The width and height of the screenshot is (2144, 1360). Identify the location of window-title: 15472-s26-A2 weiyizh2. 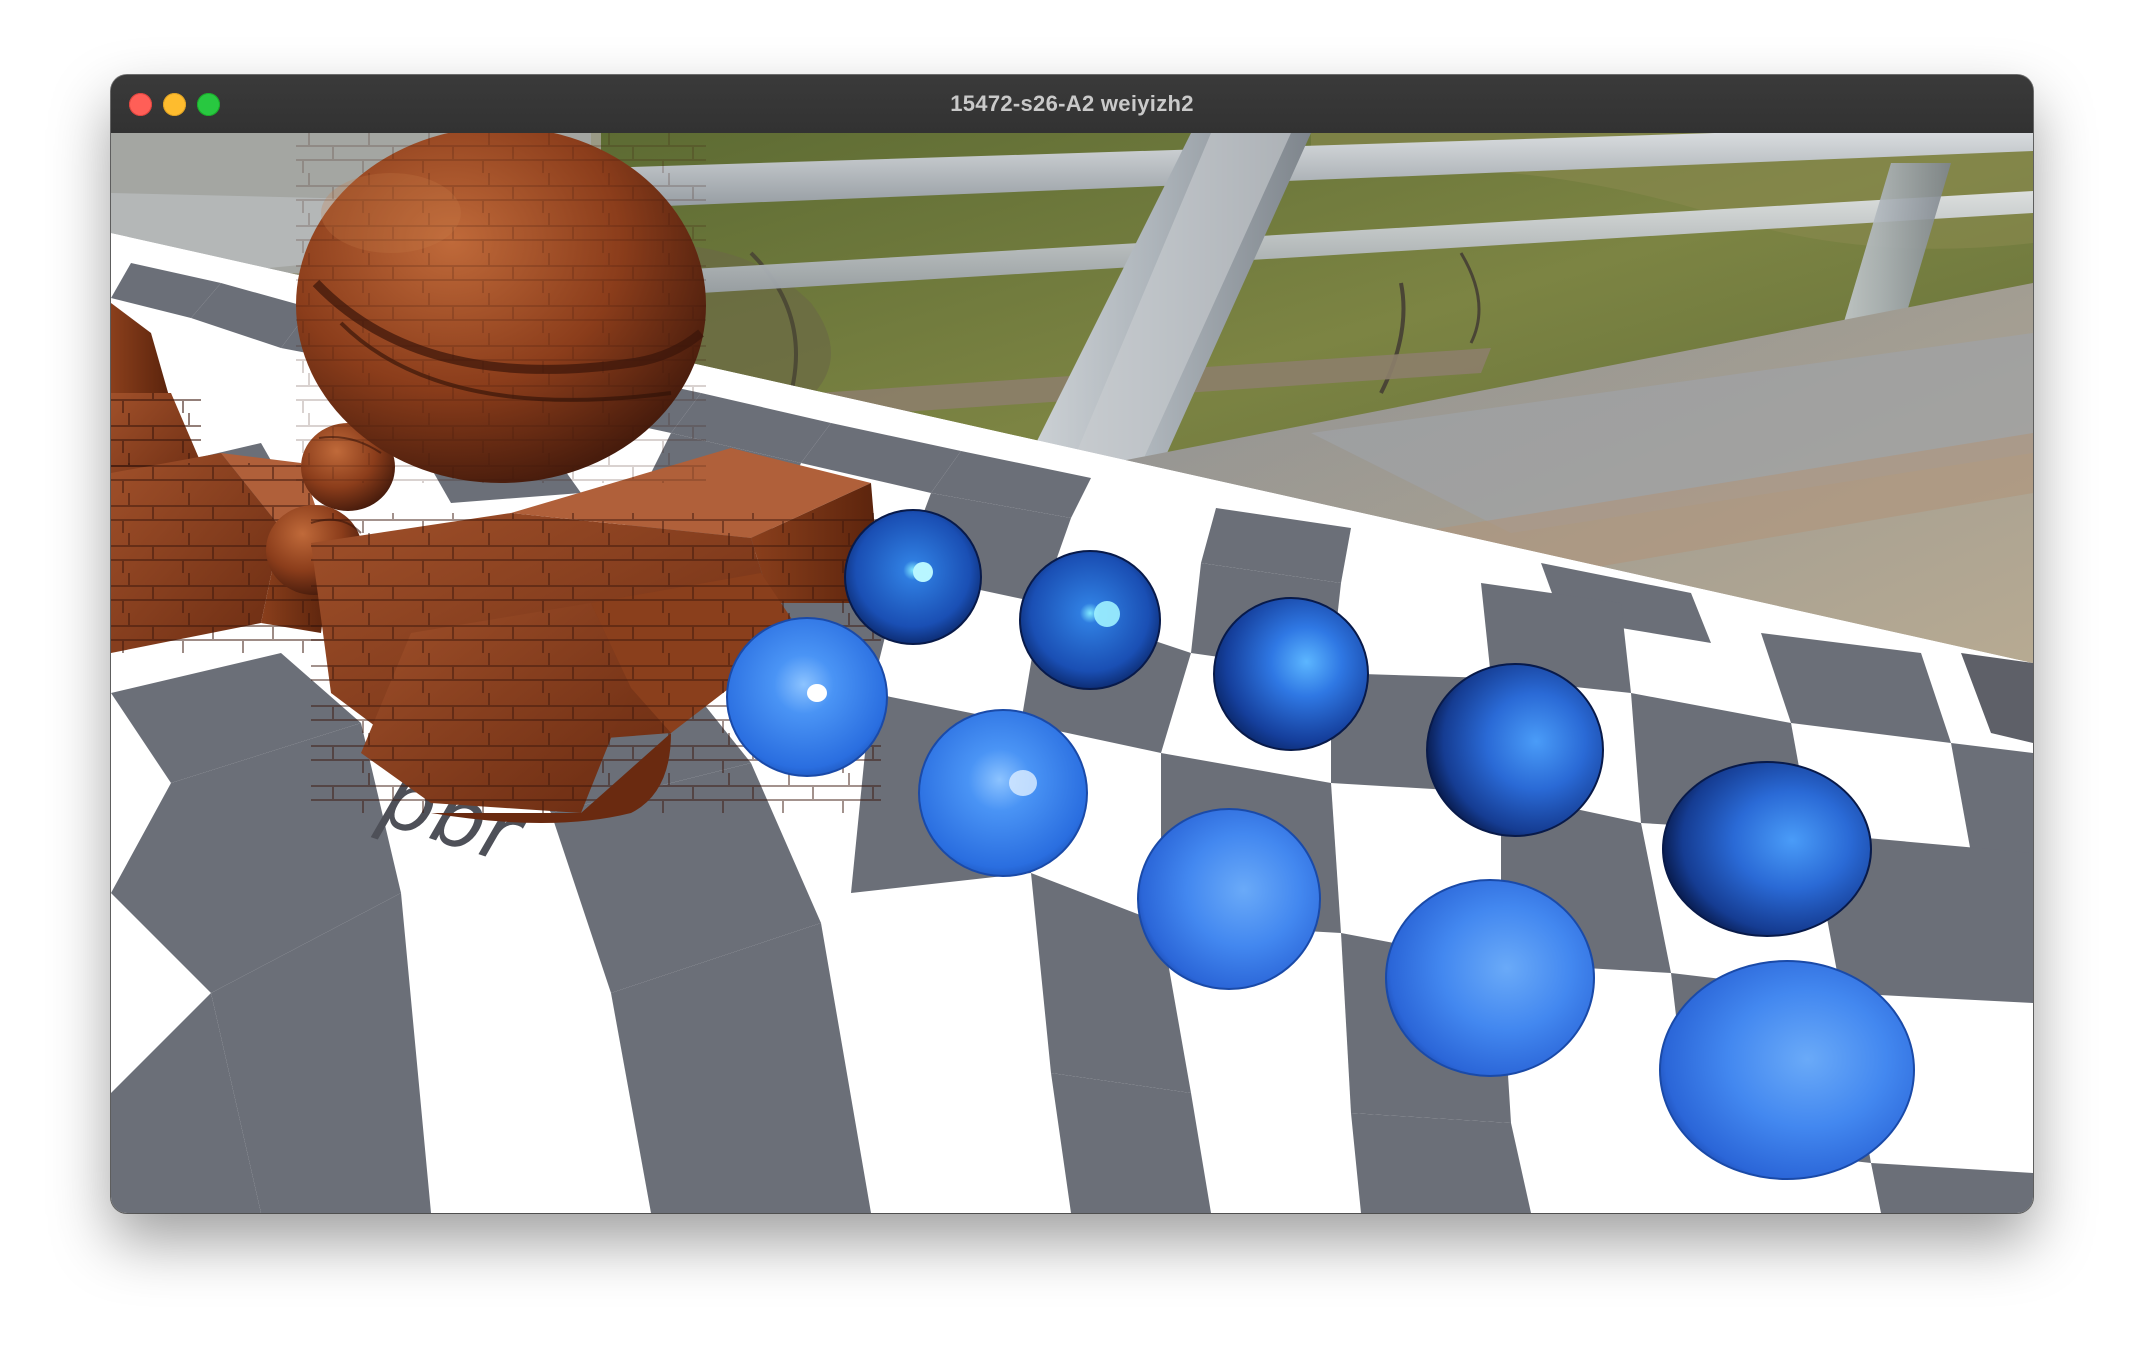
(1072, 103).